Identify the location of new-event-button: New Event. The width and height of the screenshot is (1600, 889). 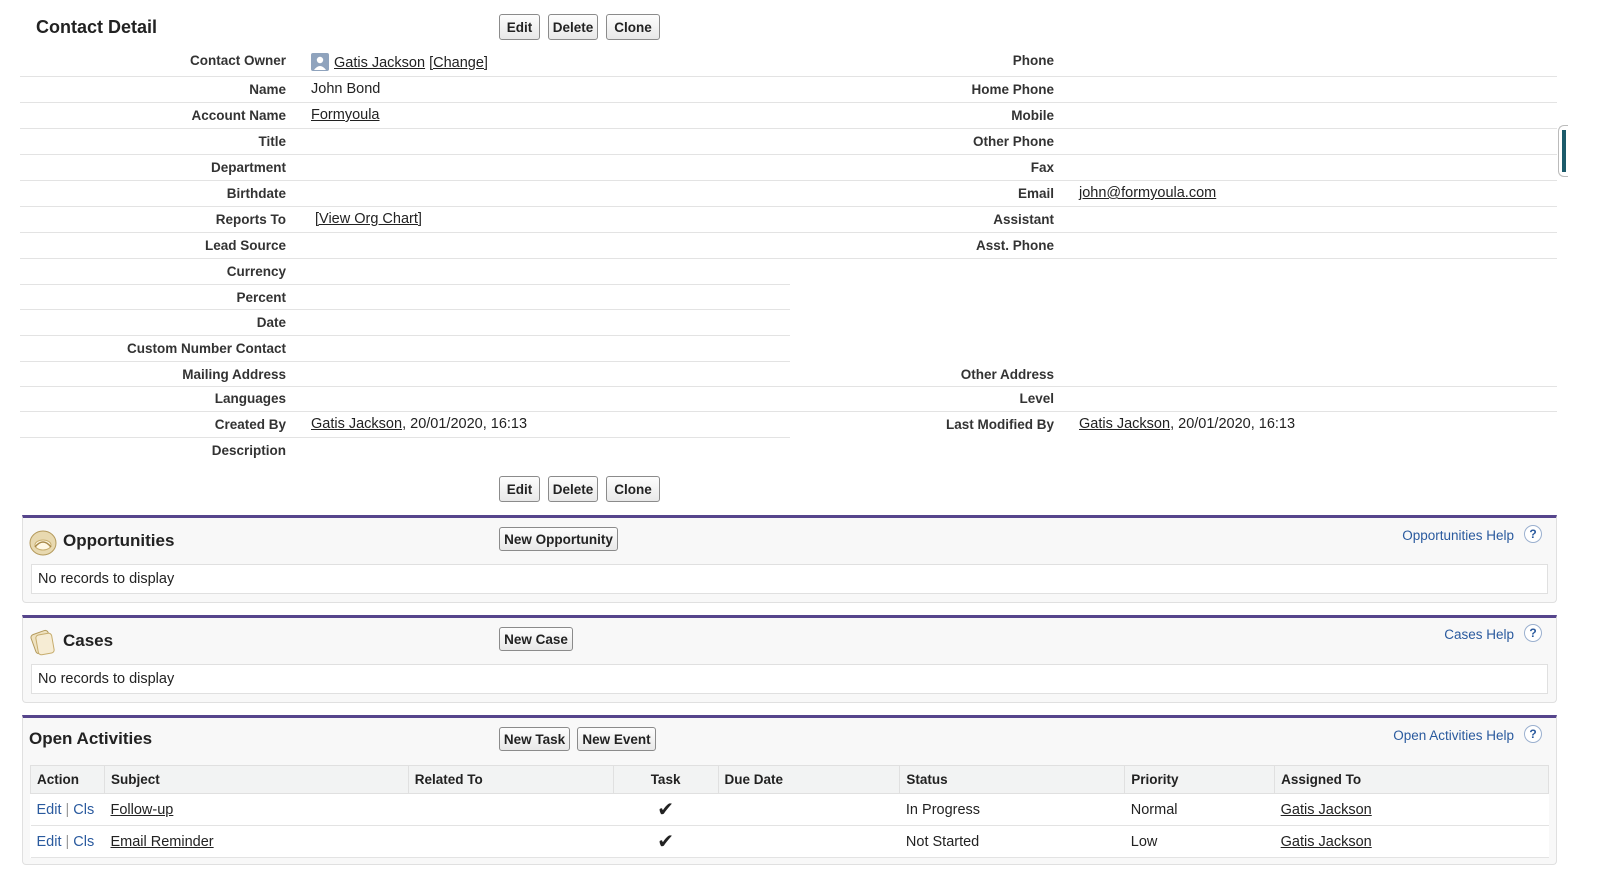
(616, 739).